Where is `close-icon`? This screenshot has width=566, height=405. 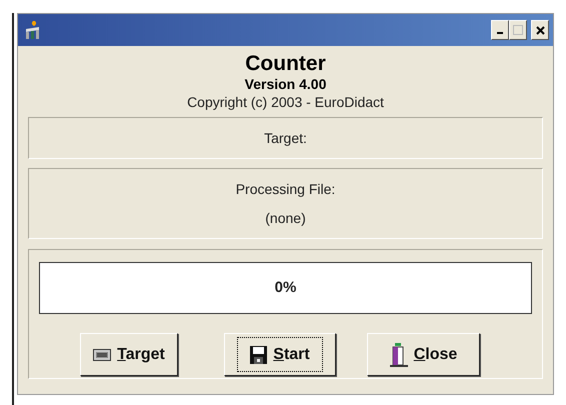
close-icon is located at coordinates (540, 30).